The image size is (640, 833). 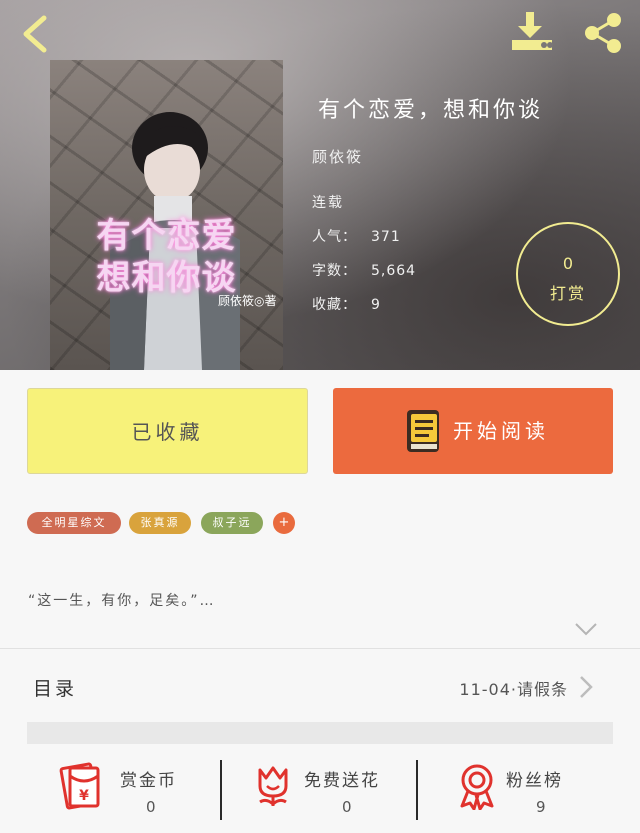 I want to click on collected-button: 已收藏, so click(x=167, y=431).